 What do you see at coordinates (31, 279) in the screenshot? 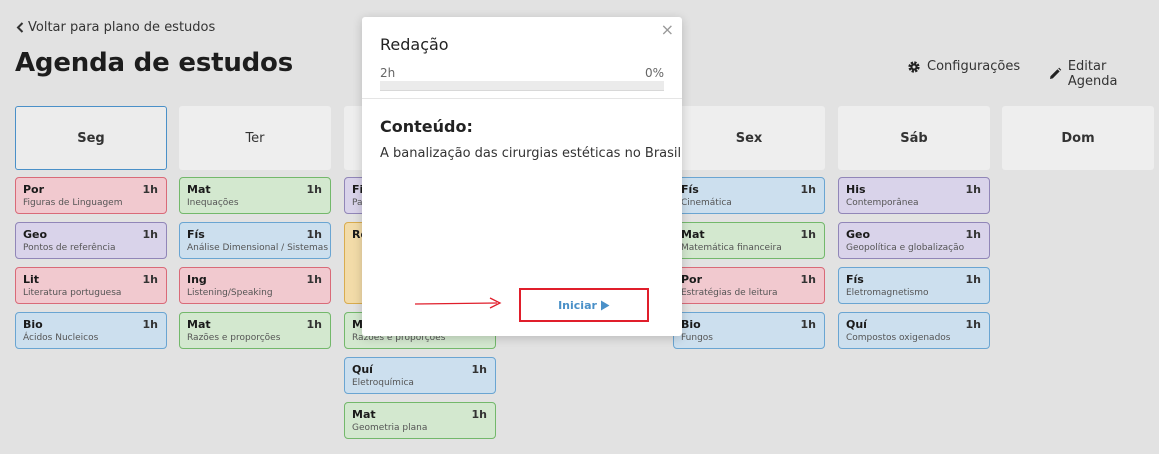
I see `card-subject: Lit` at bounding box center [31, 279].